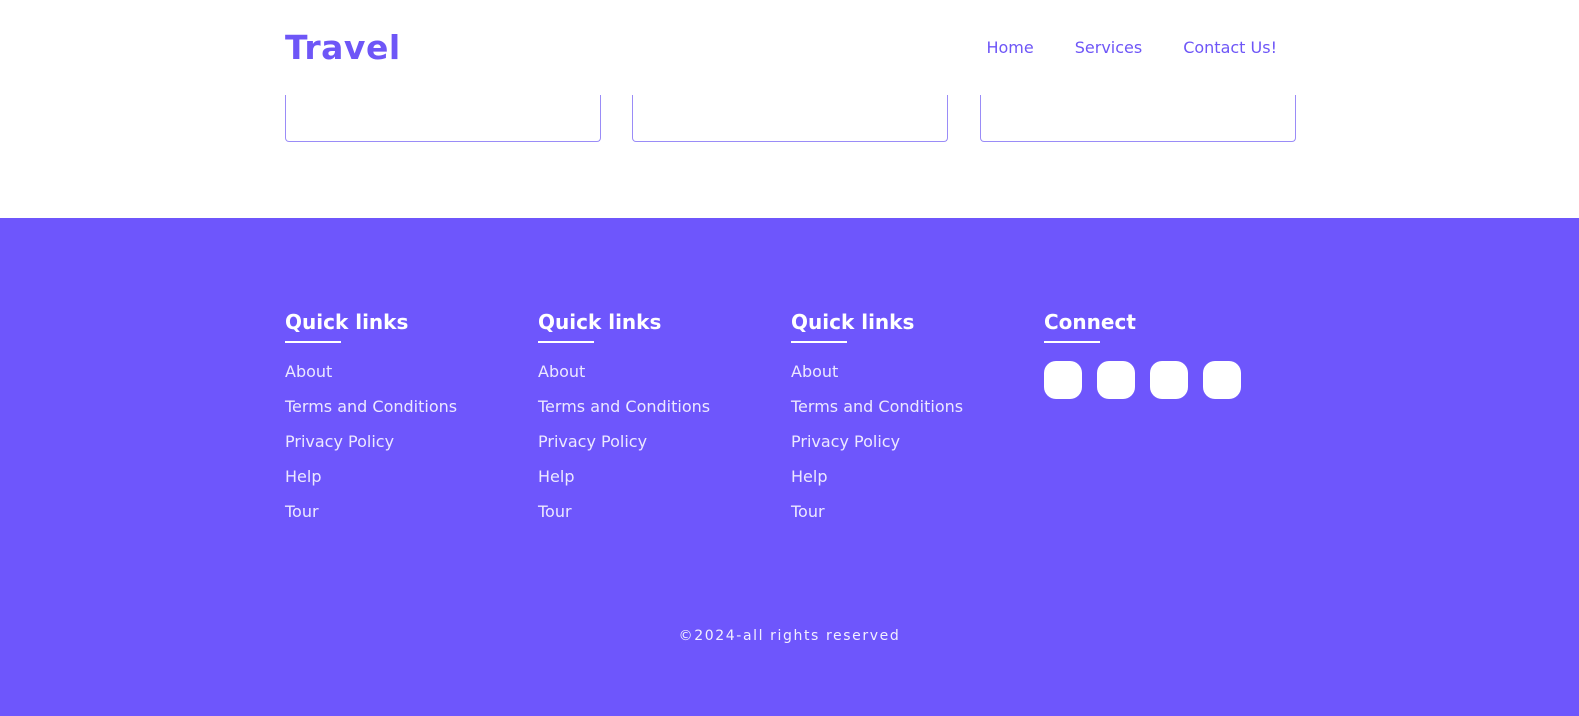 The height and width of the screenshot is (716, 1579). I want to click on social-links, so click(1164, 380).